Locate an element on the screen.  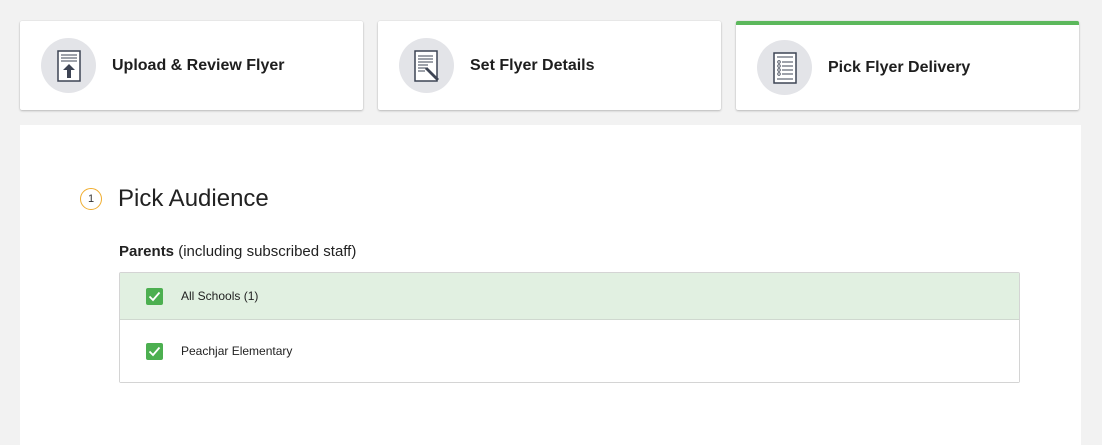
section-title: Pick Audience is located at coordinates (193, 198).